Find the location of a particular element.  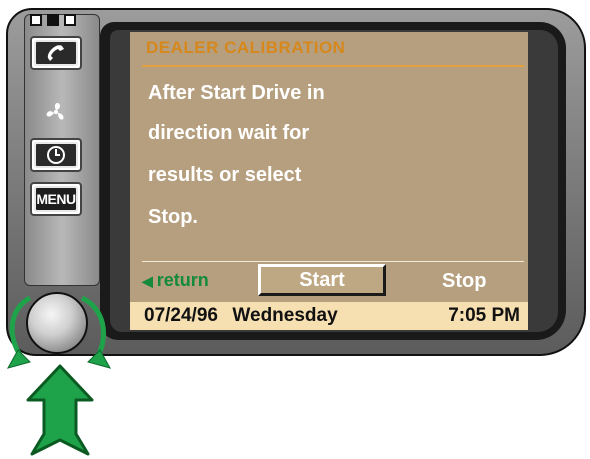

phone-button is located at coordinates (56, 53).